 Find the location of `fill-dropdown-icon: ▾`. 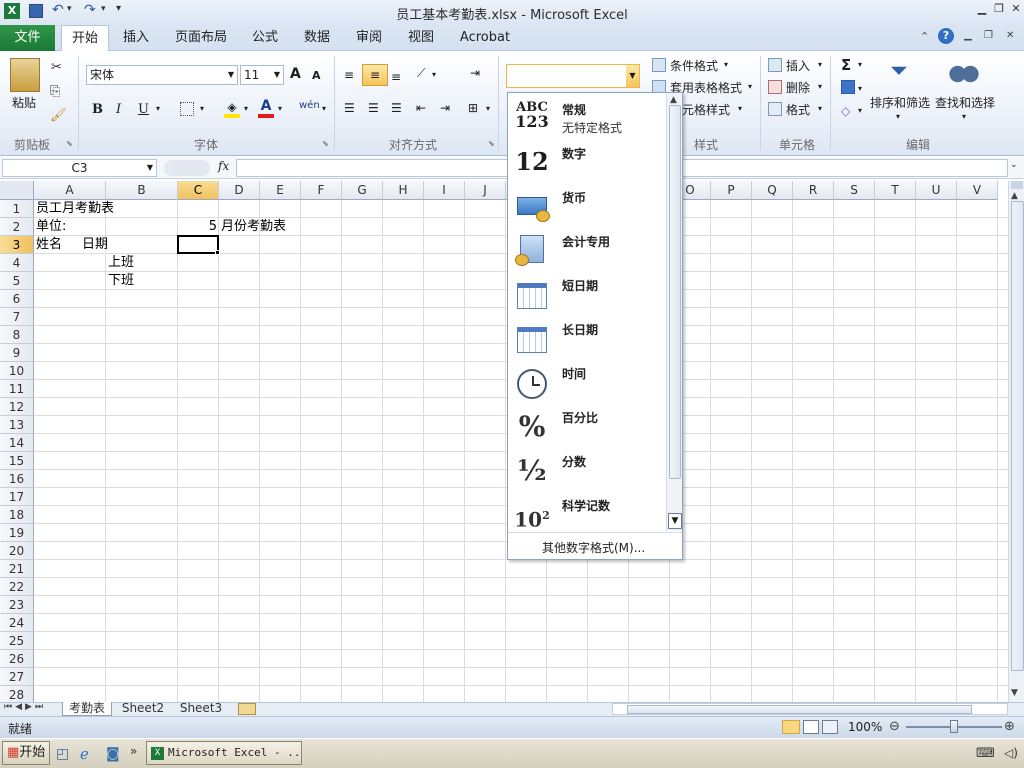

fill-dropdown-icon: ▾ is located at coordinates (246, 108).